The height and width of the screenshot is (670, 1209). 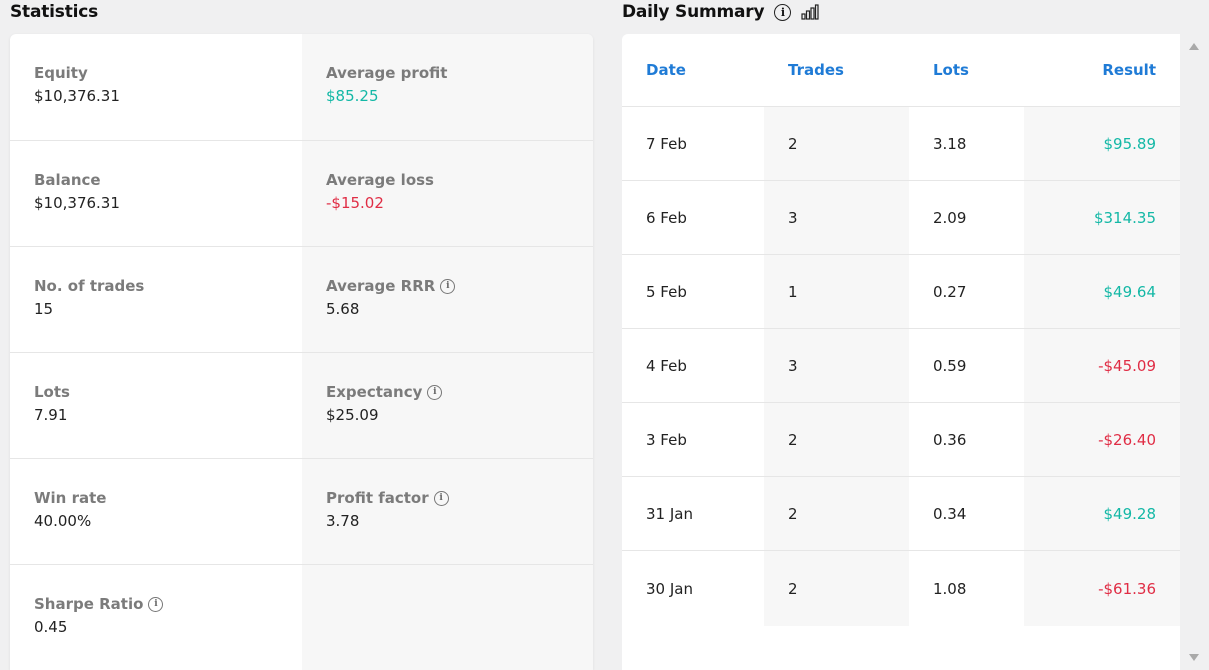 What do you see at coordinates (67, 180) in the screenshot?
I see `stat-label-text: Balance` at bounding box center [67, 180].